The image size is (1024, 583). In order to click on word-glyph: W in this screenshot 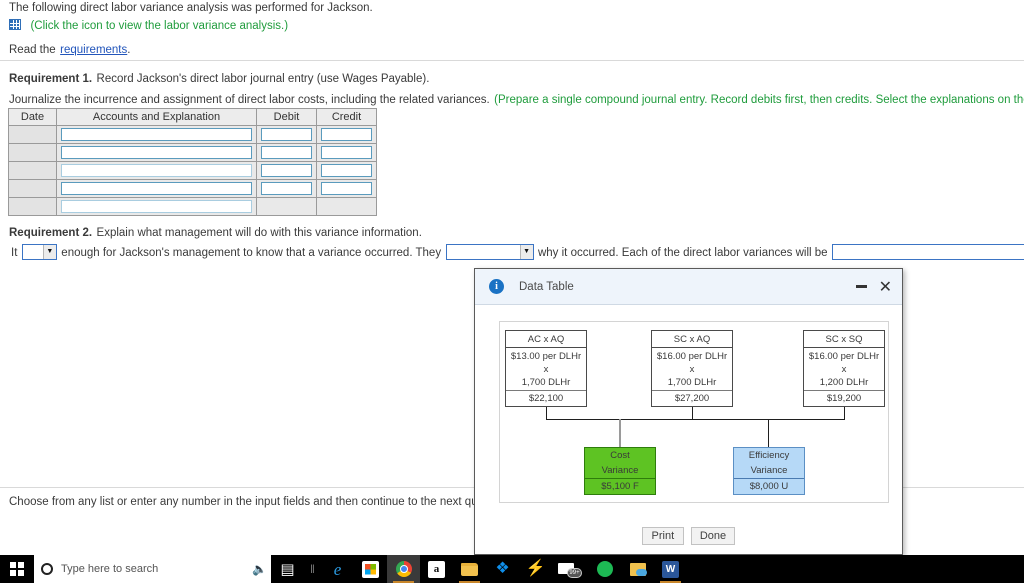, I will do `click(670, 569)`.